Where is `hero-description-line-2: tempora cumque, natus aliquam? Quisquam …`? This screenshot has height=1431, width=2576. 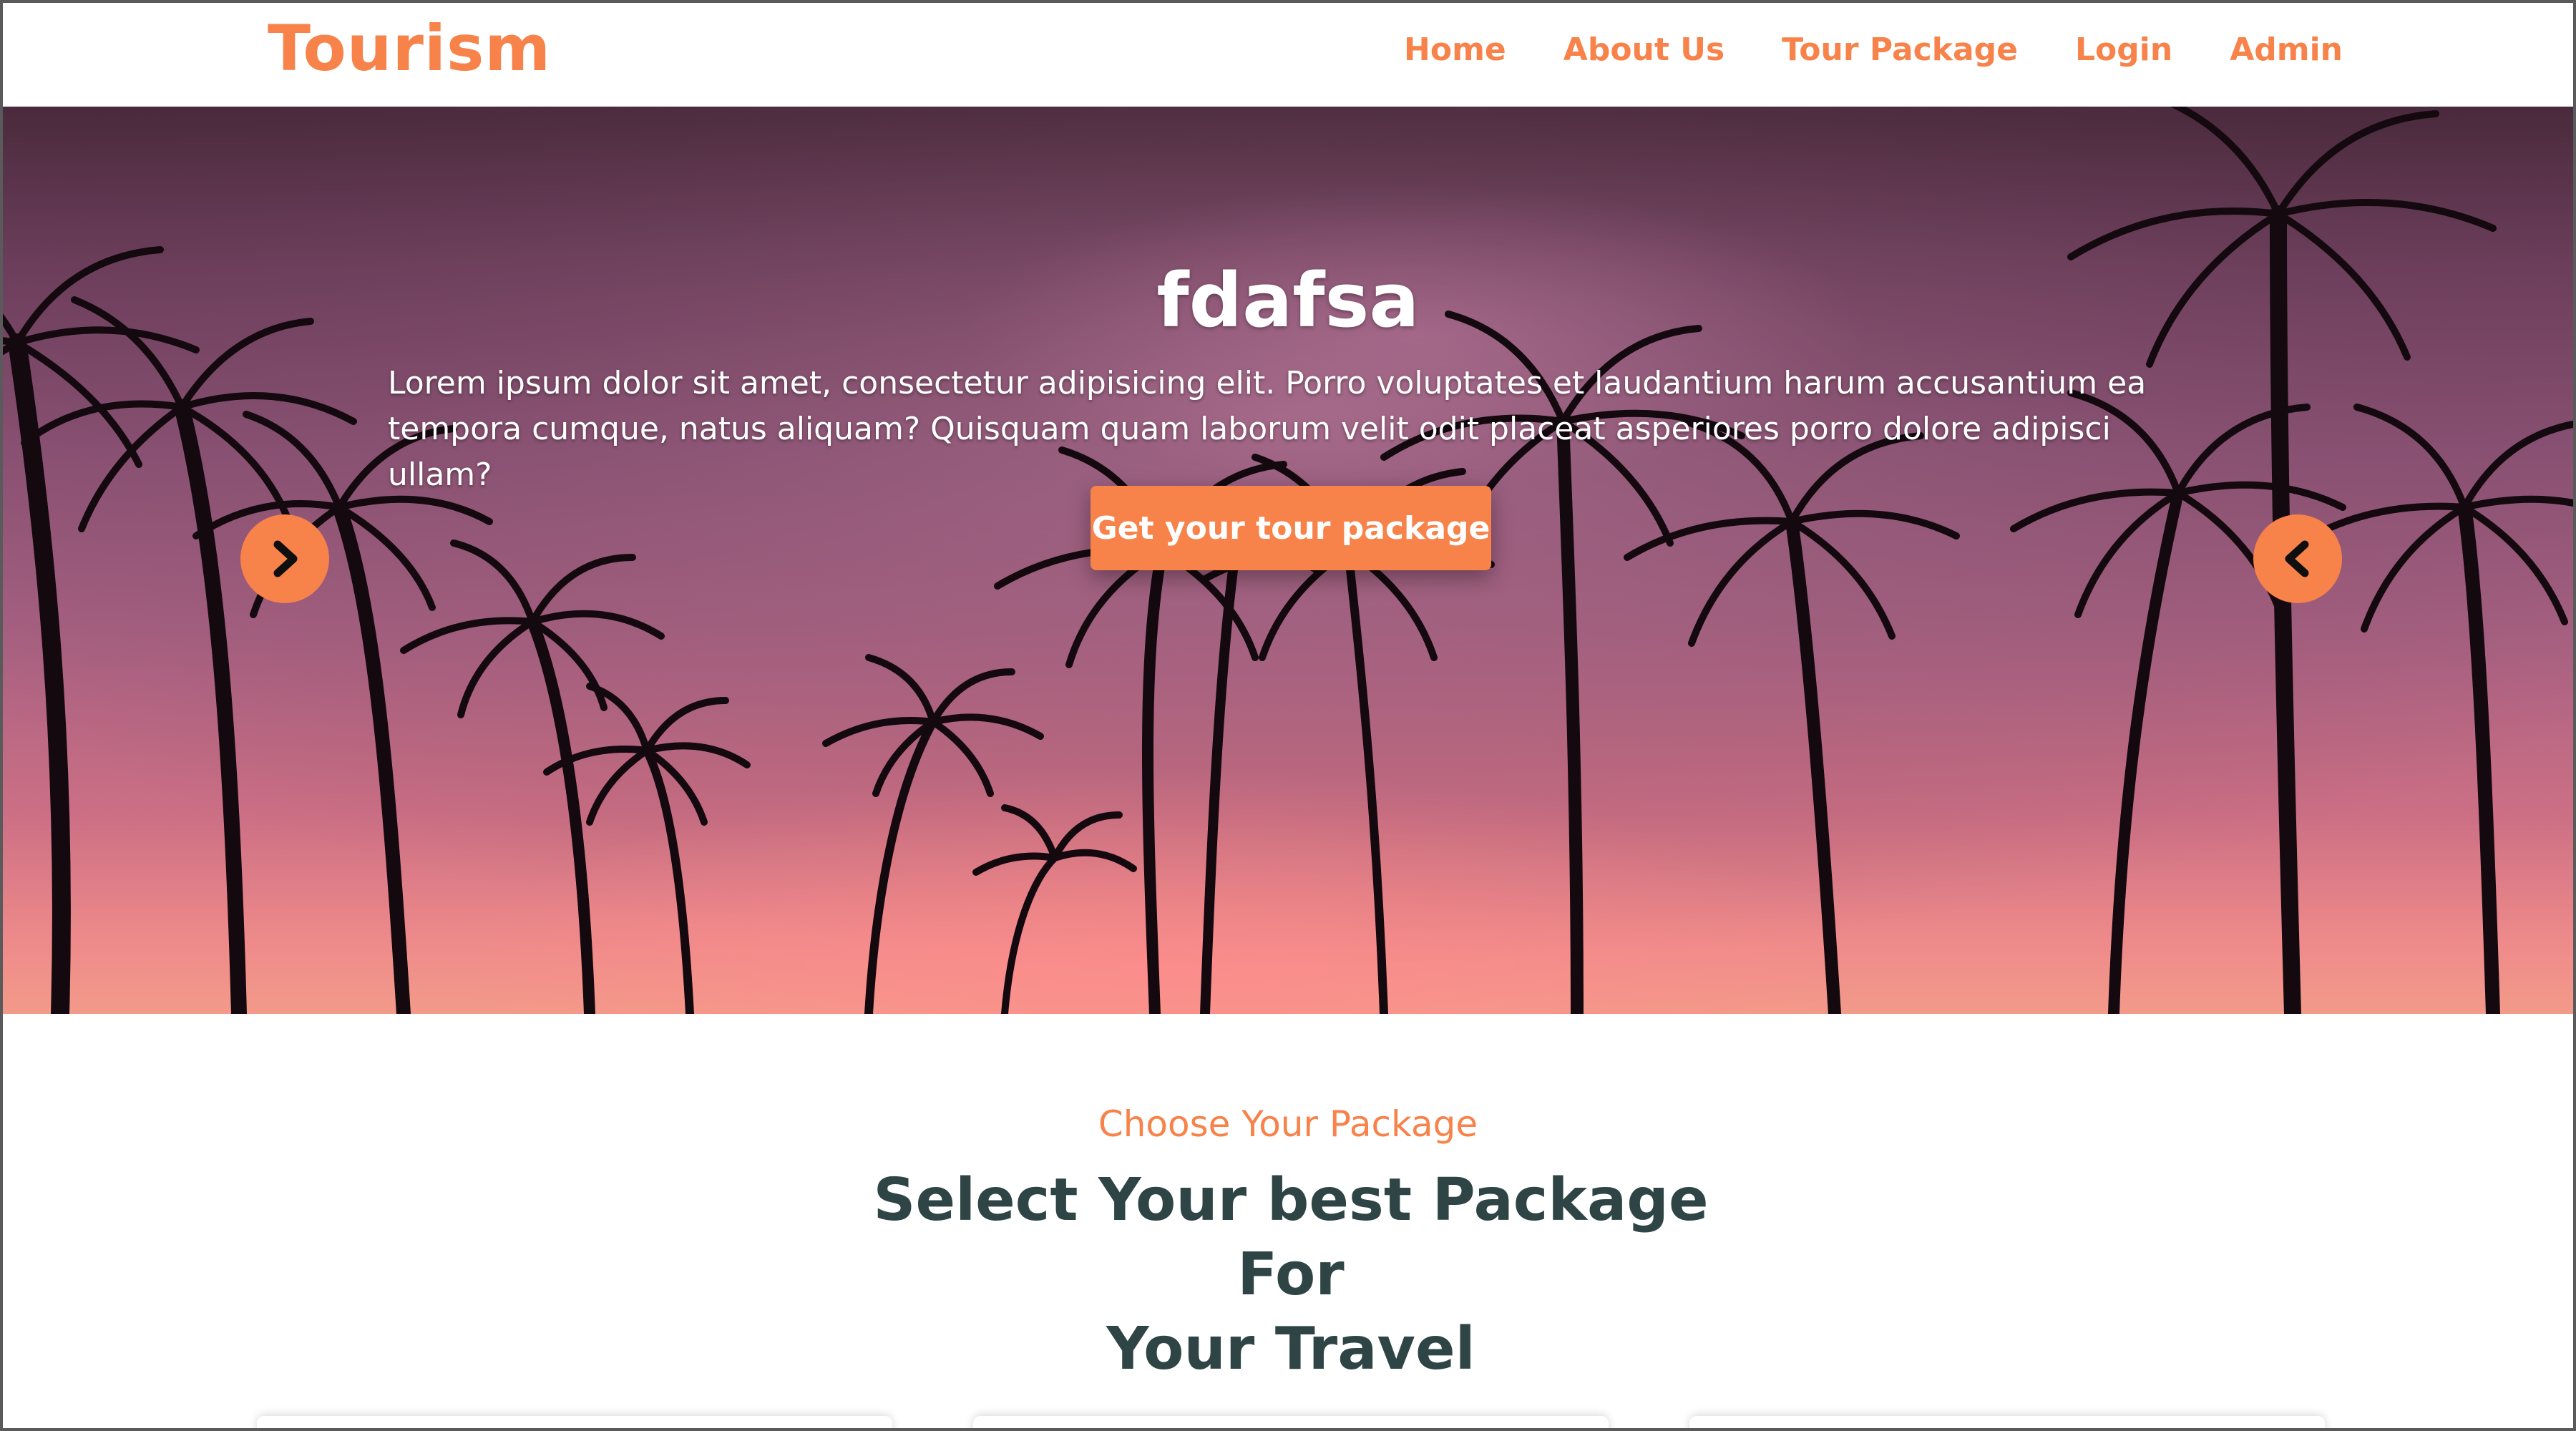 hero-description-line-2: tempora cumque, natus aliquam? Quisquam … is located at coordinates (1249, 452).